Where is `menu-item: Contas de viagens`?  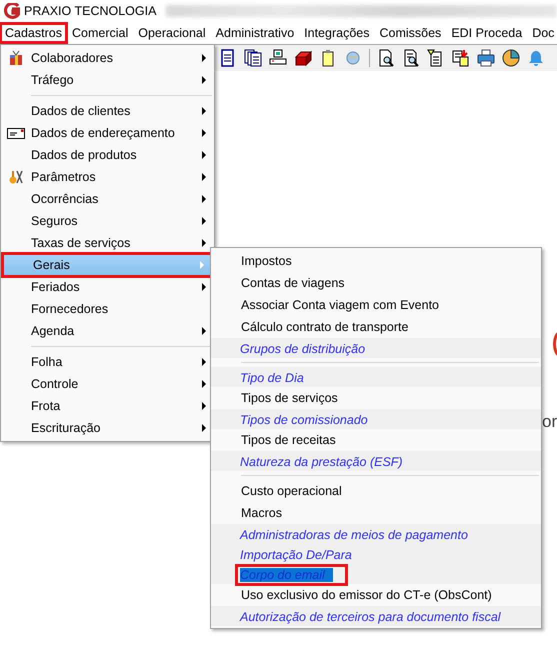
menu-item: Contas de viagens is located at coordinates (376, 283).